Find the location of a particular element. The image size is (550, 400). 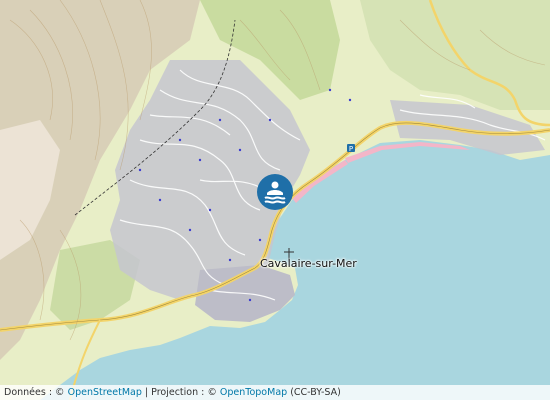

license-text: (CC-BY-SA) is located at coordinates (315, 392).